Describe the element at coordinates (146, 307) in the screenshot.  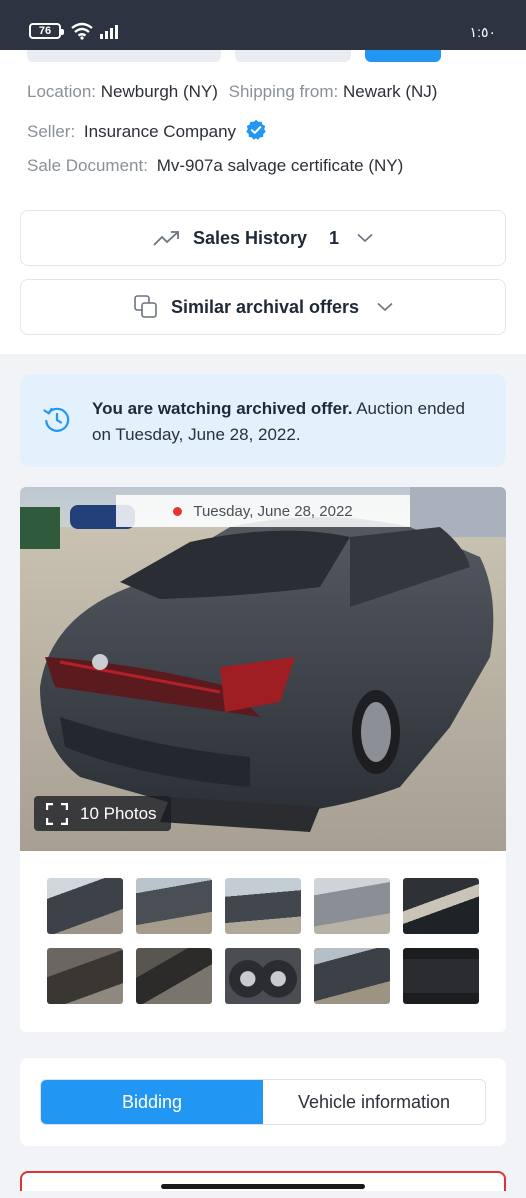
I see `copy-icon` at that location.